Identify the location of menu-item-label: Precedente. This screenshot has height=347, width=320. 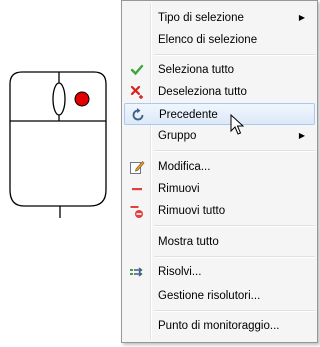
(188, 115).